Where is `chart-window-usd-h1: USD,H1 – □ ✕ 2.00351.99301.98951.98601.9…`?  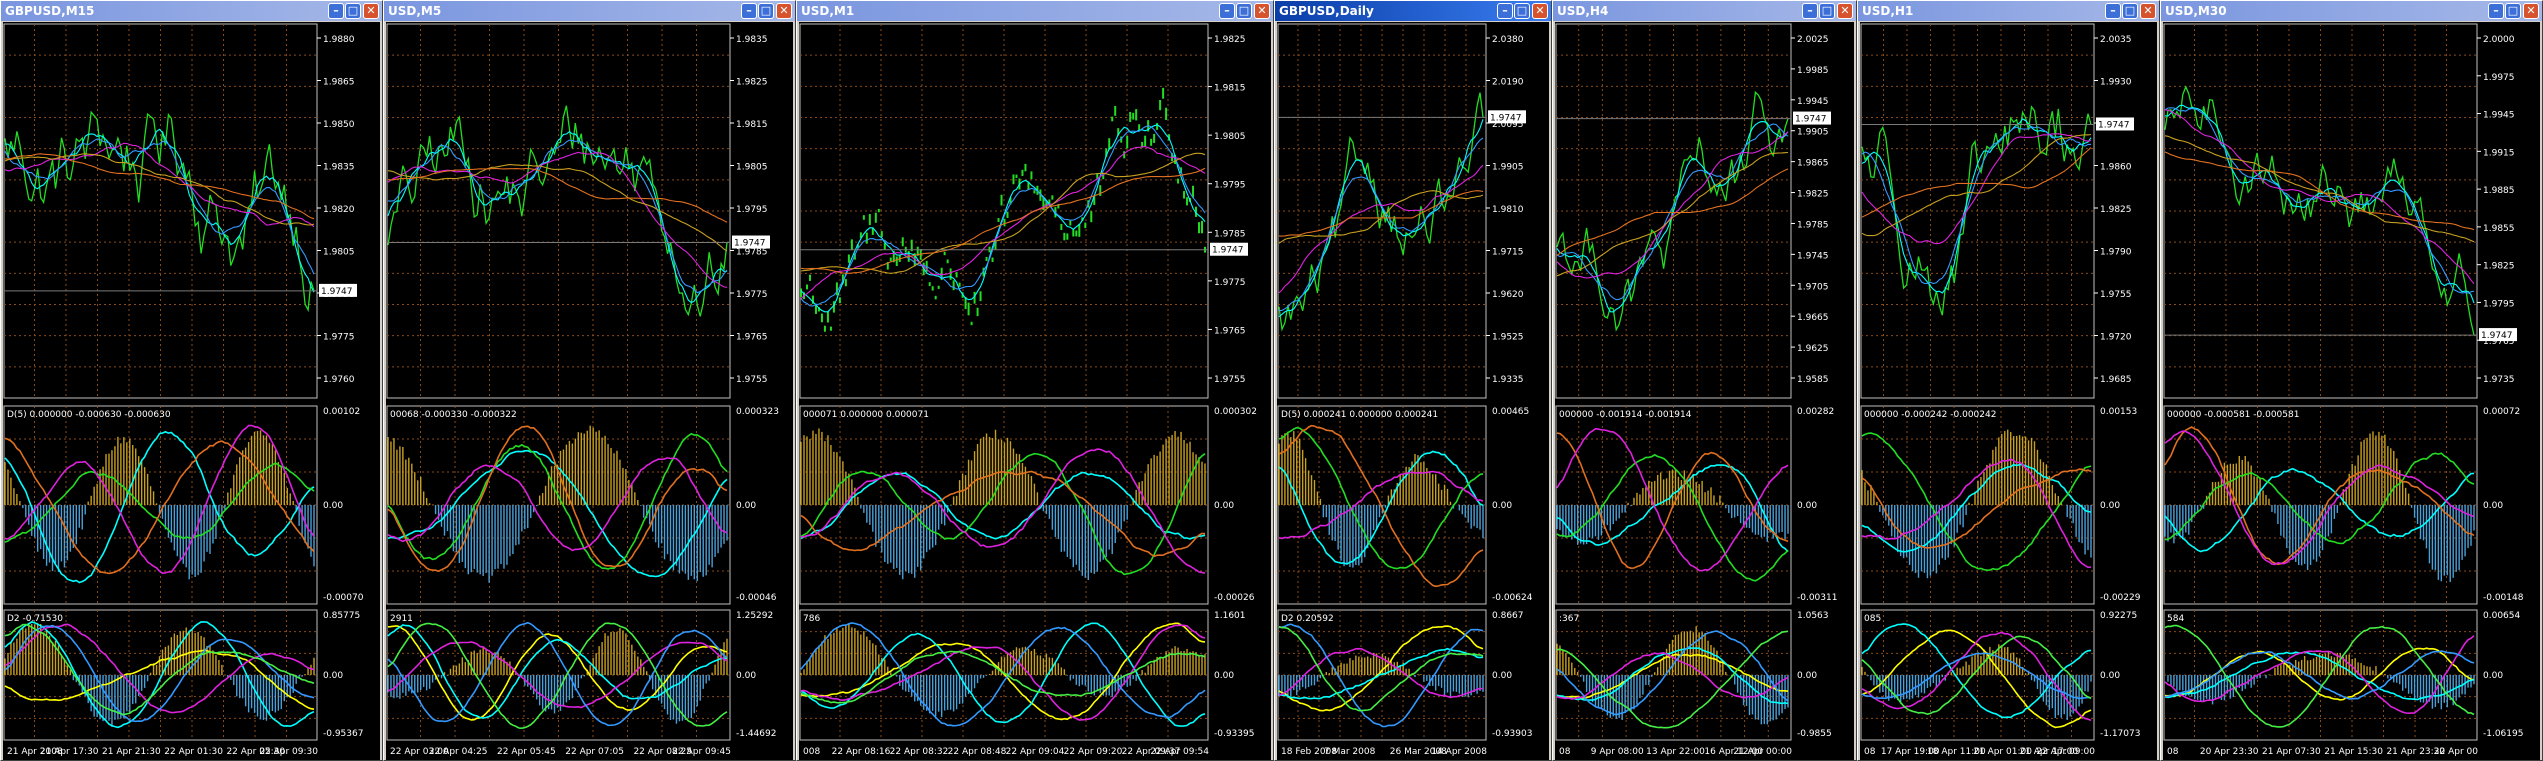
chart-window-usd-h1: USD,H1 – □ ✕ 2.00351.99301.98951.98601.9… is located at coordinates (2008, 380).